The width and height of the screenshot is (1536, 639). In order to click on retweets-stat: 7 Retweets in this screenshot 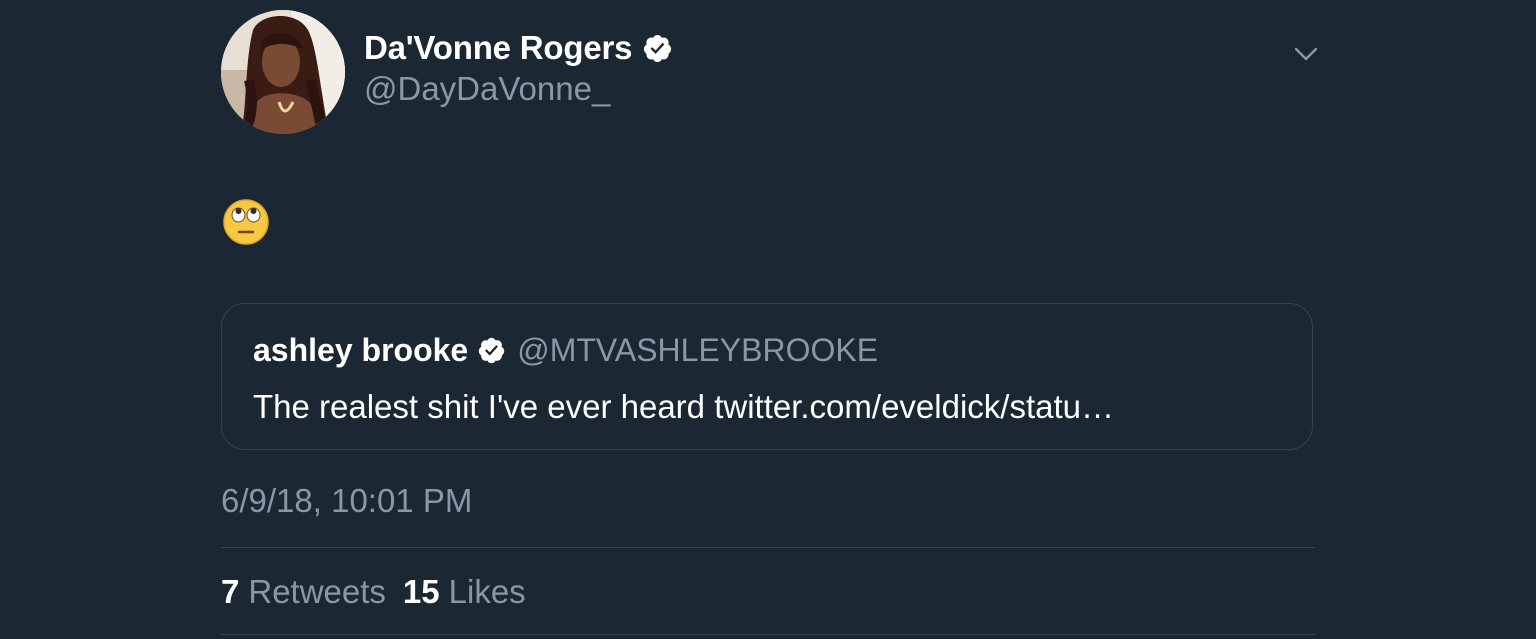, I will do `click(303, 592)`.